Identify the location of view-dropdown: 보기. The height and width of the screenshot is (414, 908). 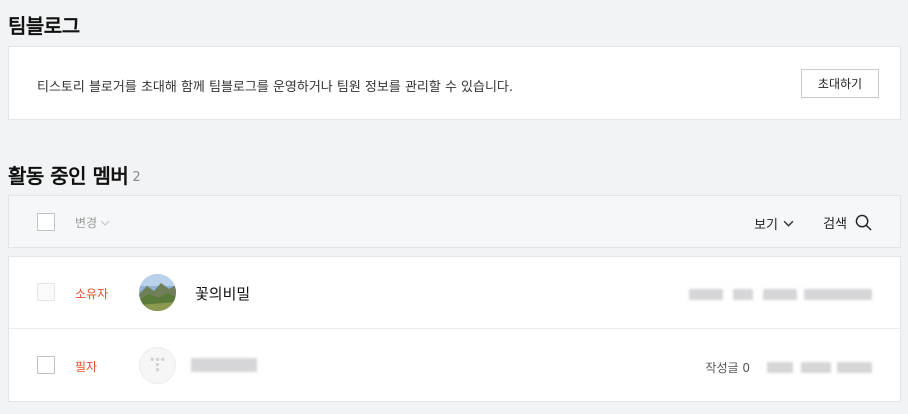
(774, 223).